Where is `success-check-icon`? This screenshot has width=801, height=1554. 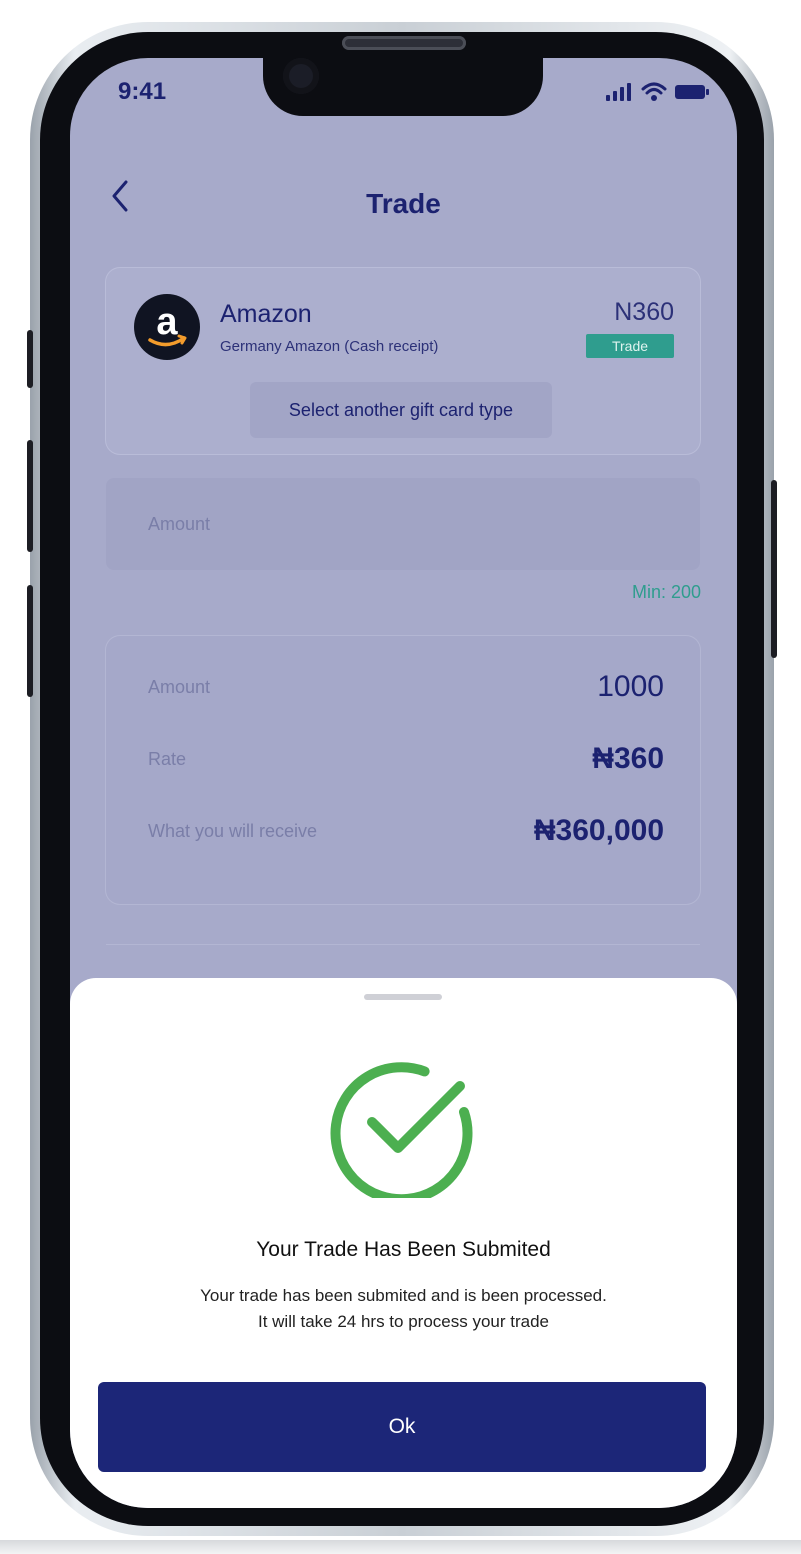
success-check-icon is located at coordinates (401, 1130).